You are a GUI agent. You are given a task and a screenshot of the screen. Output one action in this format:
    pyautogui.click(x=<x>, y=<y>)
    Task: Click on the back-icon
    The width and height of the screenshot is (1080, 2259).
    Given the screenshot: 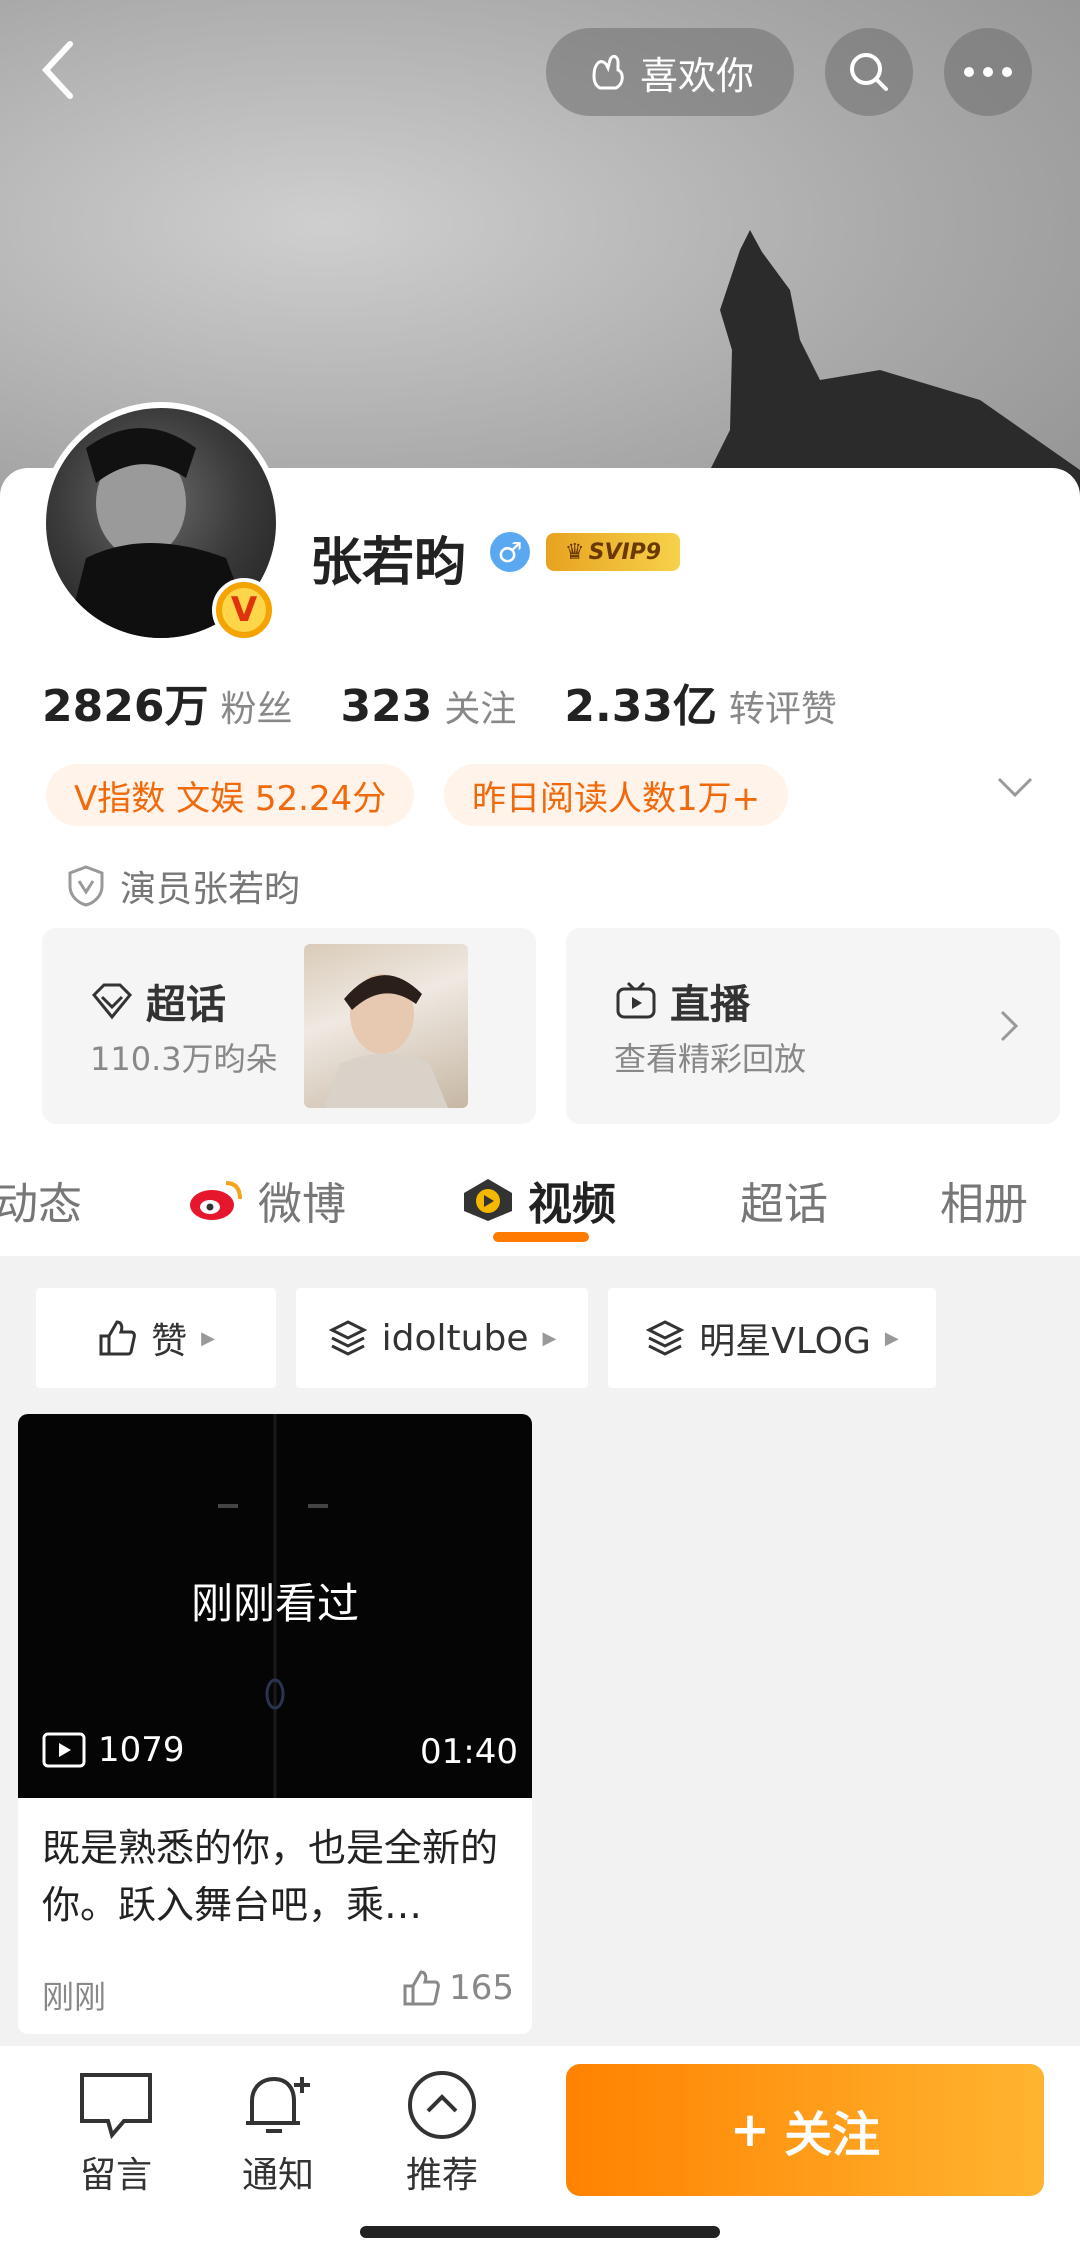 What is the action you would take?
    pyautogui.click(x=57, y=70)
    